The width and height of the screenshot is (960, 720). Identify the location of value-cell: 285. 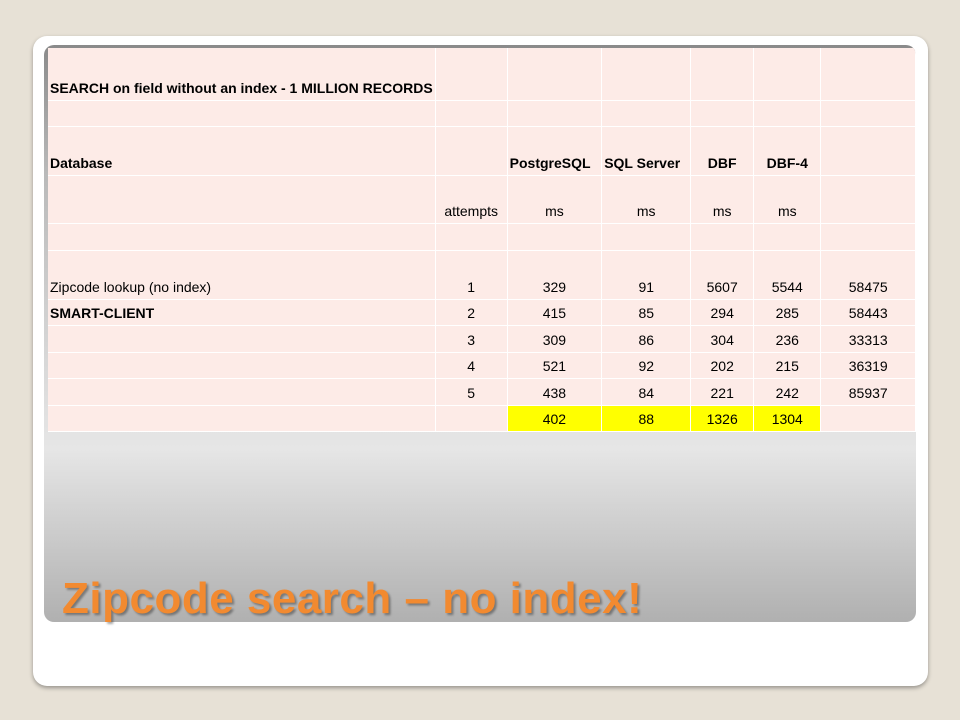
(787, 312).